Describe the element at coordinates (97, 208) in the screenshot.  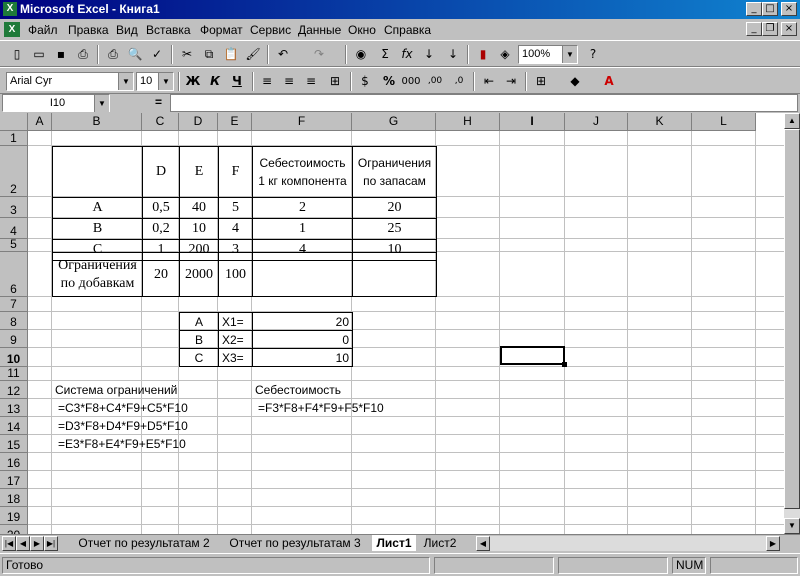
I see `cell-B3: A` at that location.